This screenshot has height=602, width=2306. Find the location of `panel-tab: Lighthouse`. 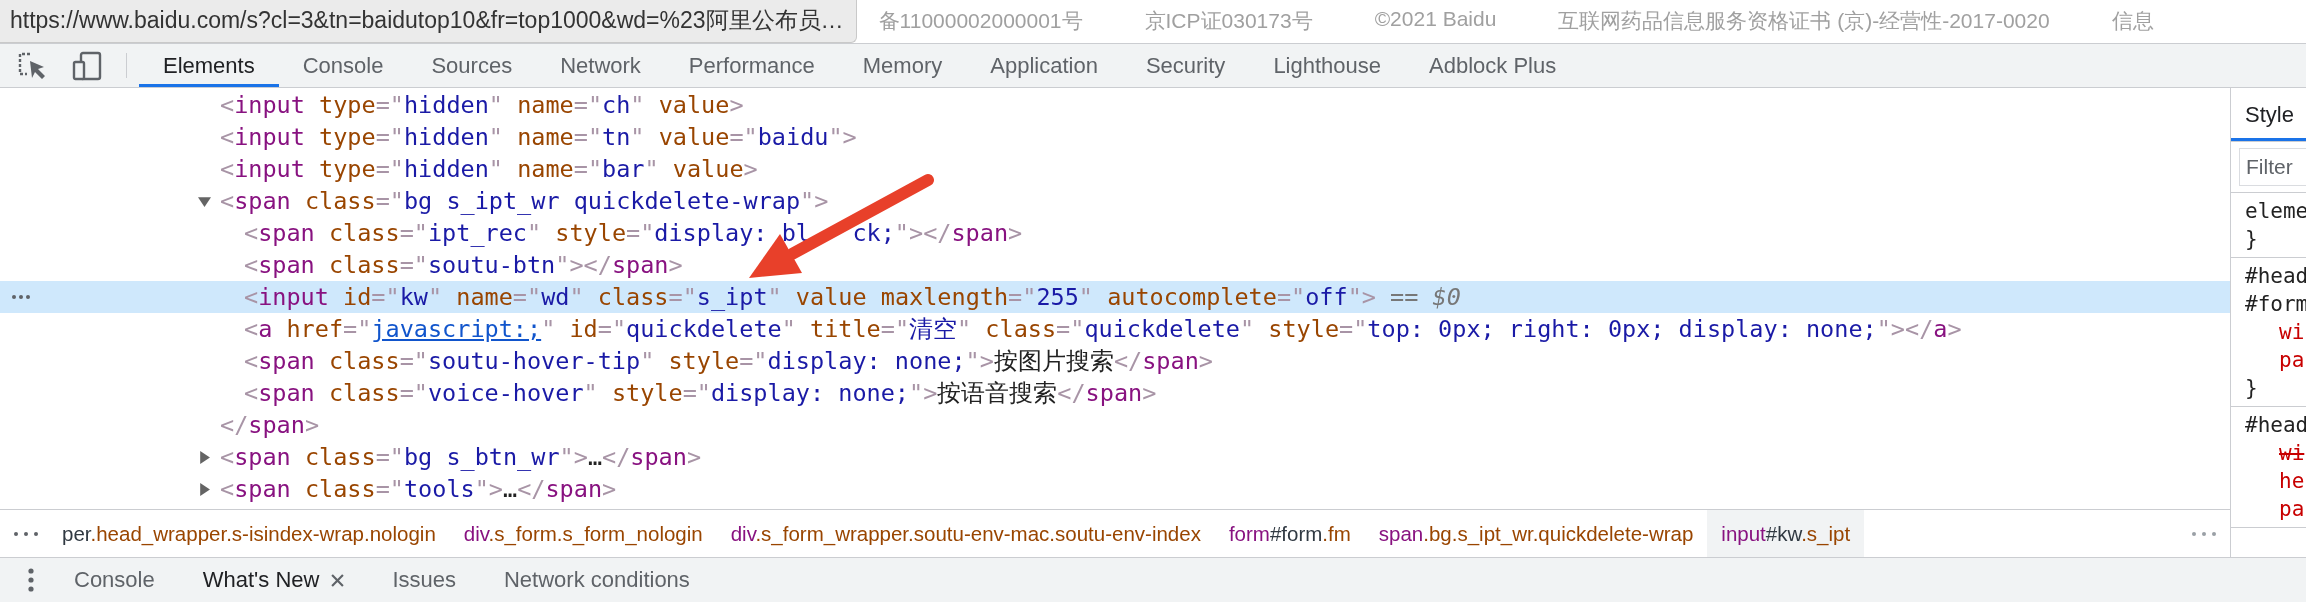

panel-tab: Lighthouse is located at coordinates (1327, 65).